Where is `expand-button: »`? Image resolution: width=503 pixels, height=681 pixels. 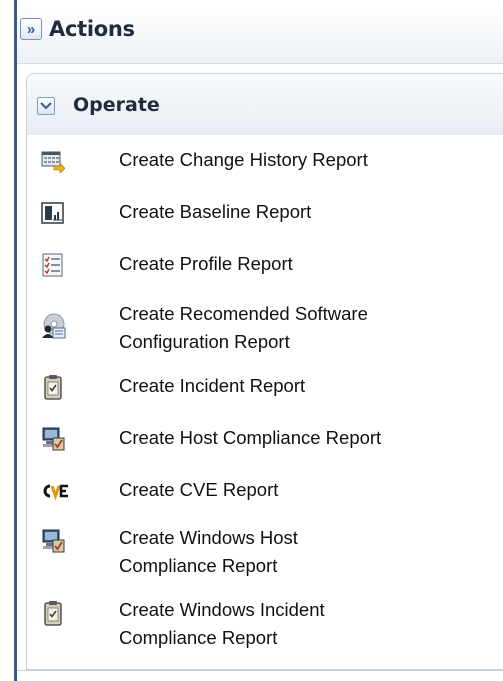 expand-button: » is located at coordinates (31, 29).